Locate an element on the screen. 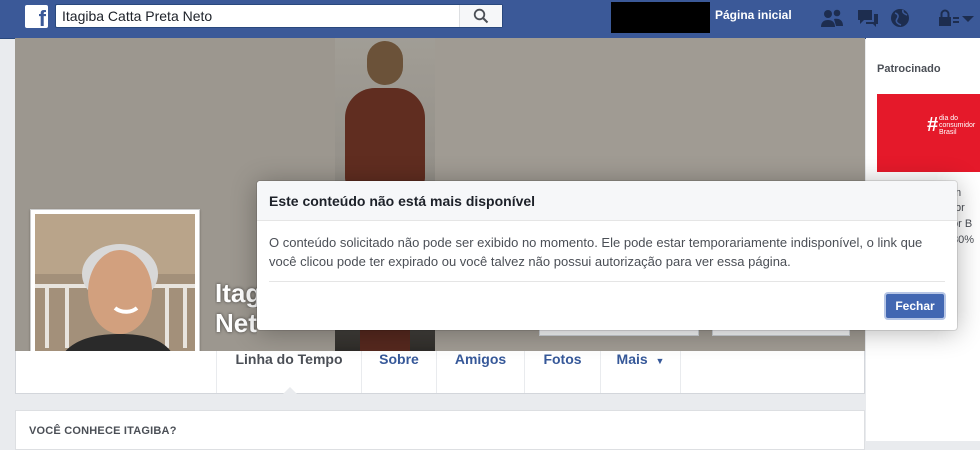 This screenshot has height=450, width=980. ad-hash: # is located at coordinates (933, 125).